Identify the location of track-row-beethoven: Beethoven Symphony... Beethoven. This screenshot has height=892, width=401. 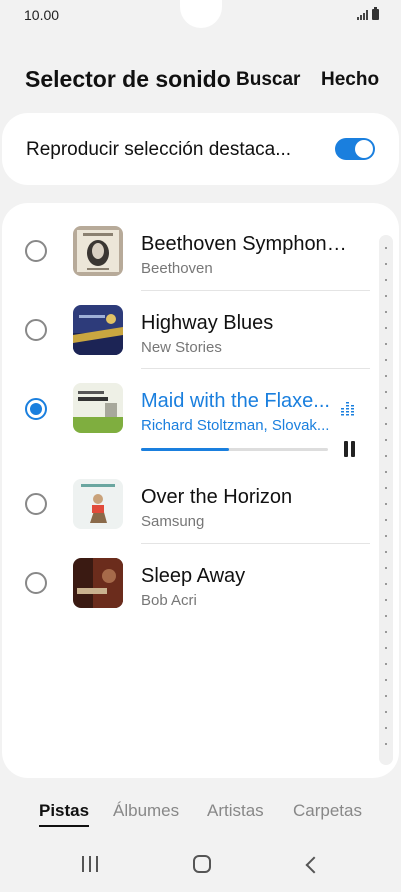
(200, 251).